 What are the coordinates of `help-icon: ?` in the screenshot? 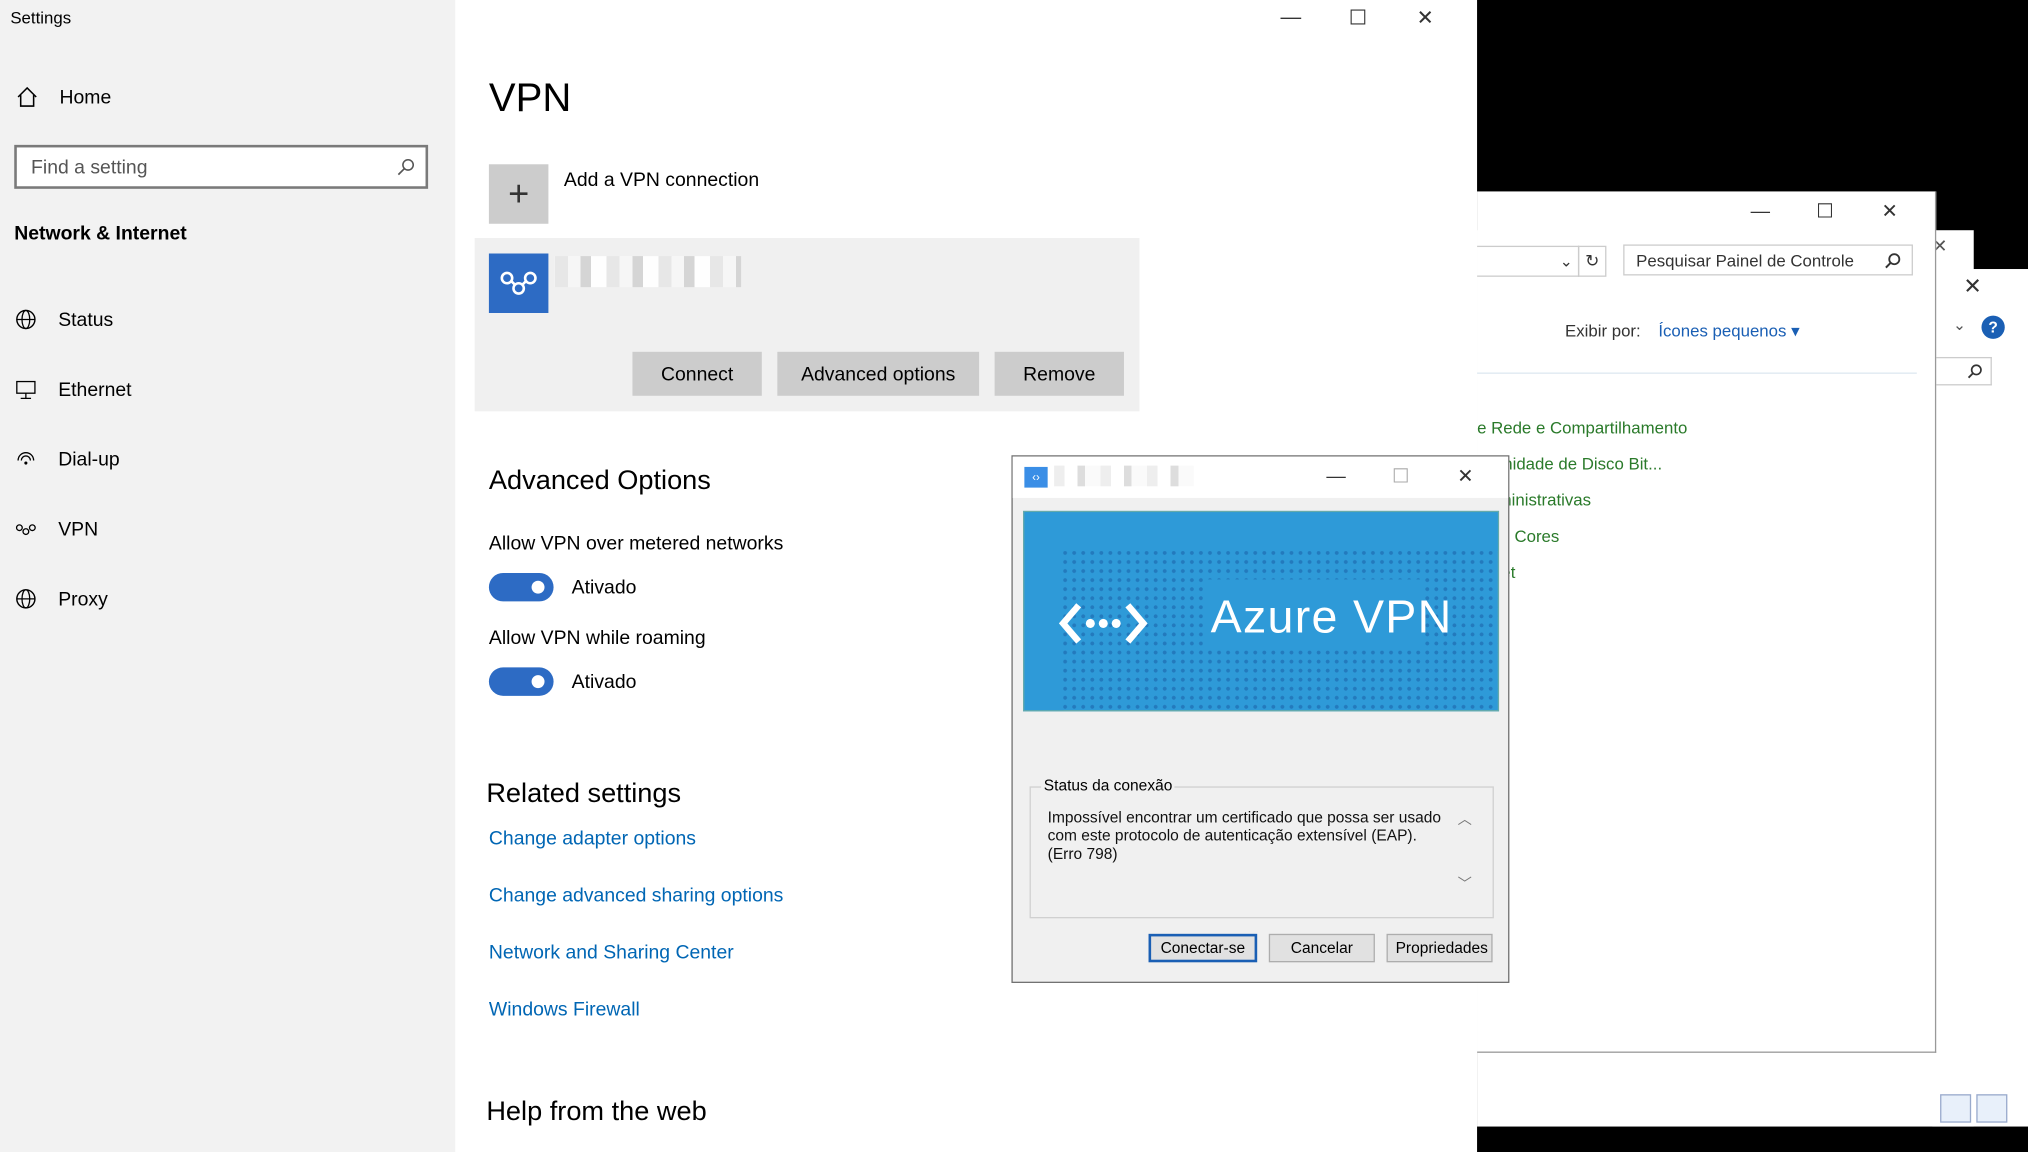 It's located at (1993, 327).